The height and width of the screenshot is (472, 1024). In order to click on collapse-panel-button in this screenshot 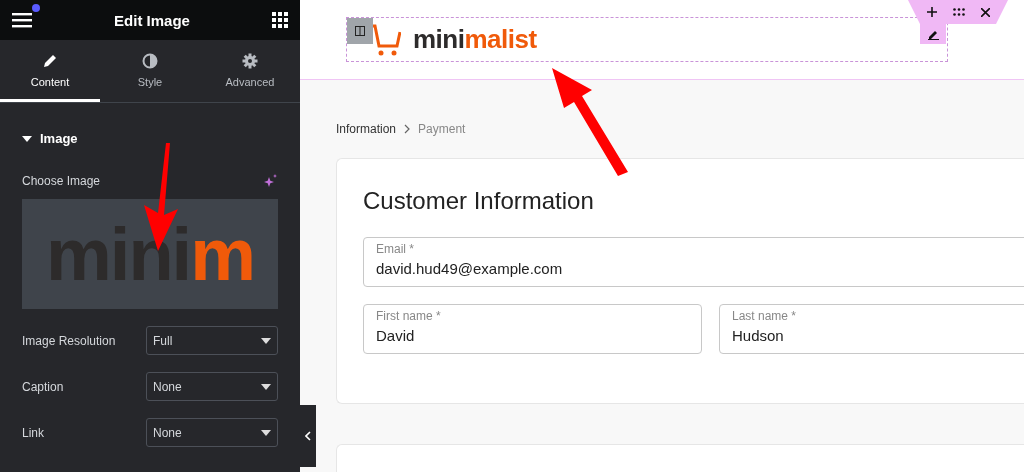, I will do `click(308, 436)`.